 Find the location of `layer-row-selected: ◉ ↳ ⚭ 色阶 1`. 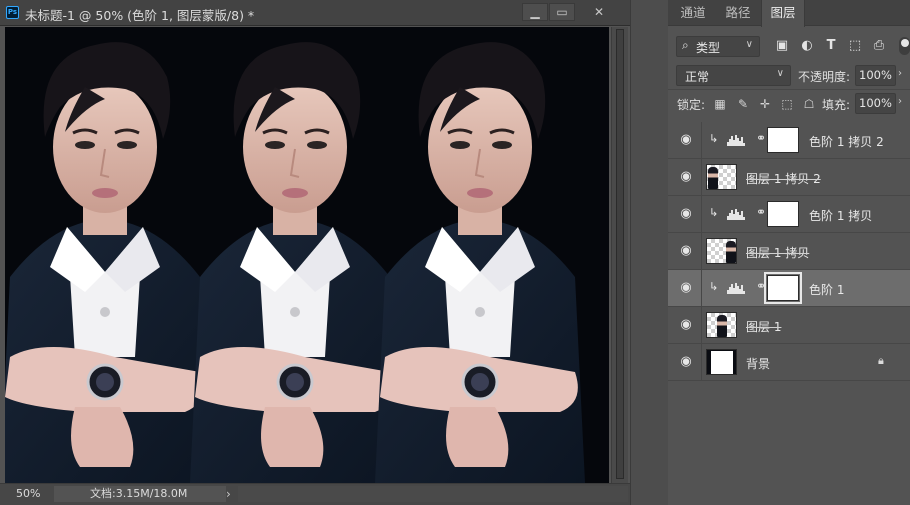

layer-row-selected: ◉ ↳ ⚭ 色阶 1 is located at coordinates (789, 288).